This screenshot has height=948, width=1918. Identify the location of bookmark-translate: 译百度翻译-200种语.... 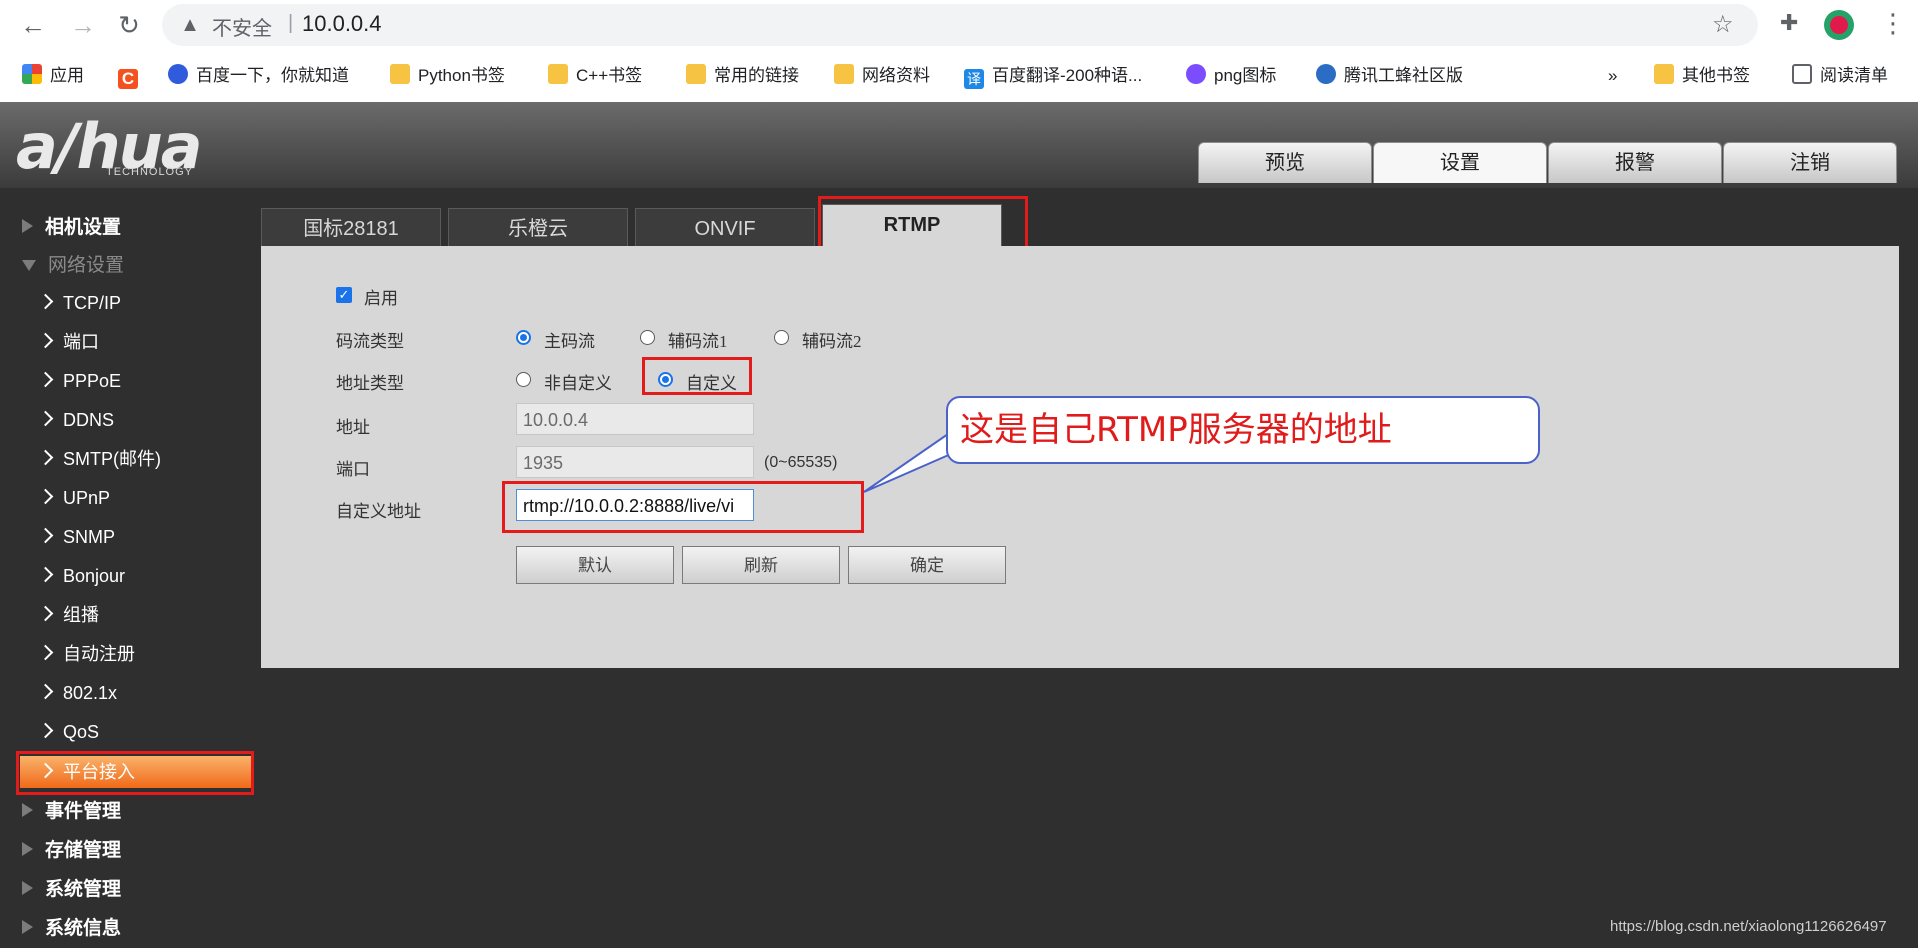
(1053, 76).